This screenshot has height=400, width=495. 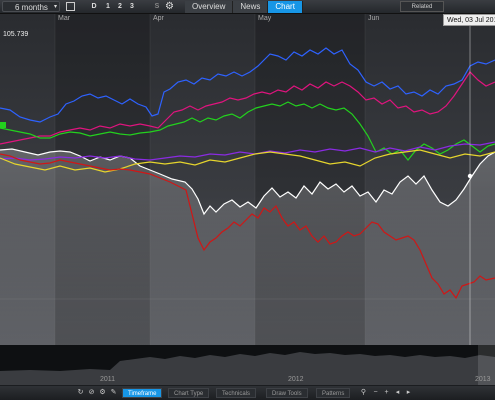 What do you see at coordinates (70, 6) in the screenshot?
I see `calendar-icon` at bounding box center [70, 6].